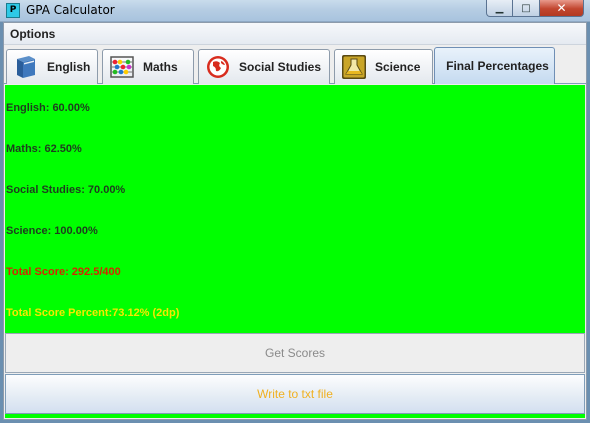 This screenshot has width=590, height=423. I want to click on tab-english: English, so click(52, 66).